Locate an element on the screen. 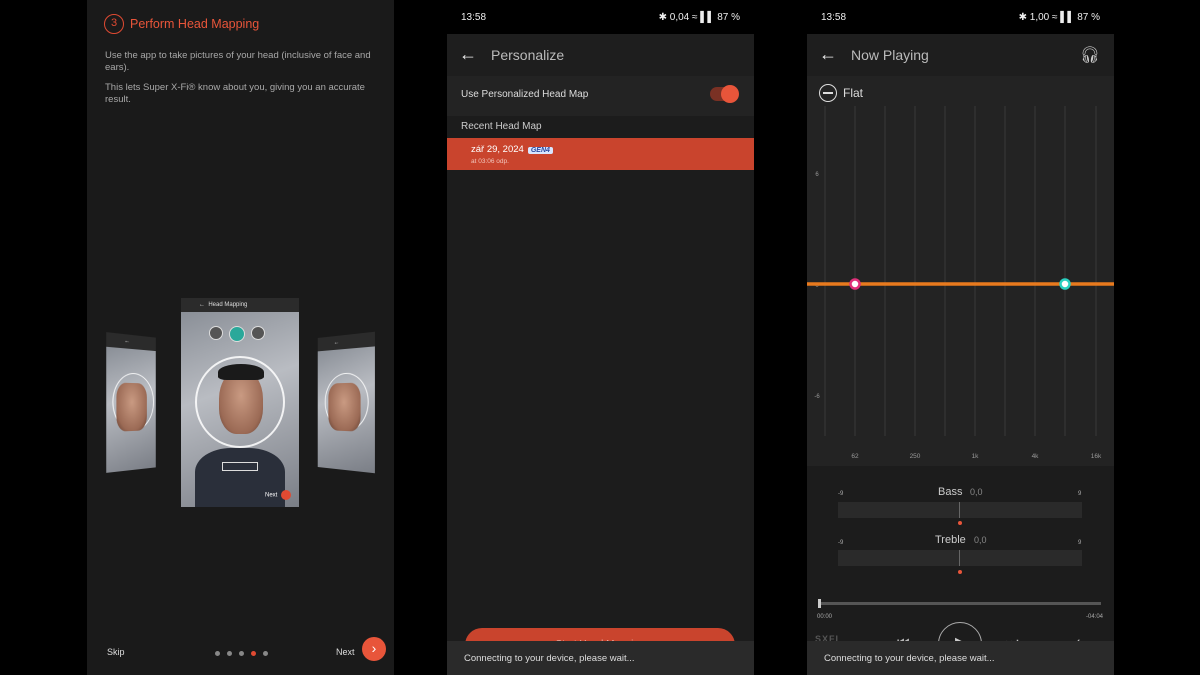 The height and width of the screenshot is (675, 1200). status-bar: 13:58 ✱ 0,04 ≈ ▌▌ 87 % is located at coordinates (600, 17).